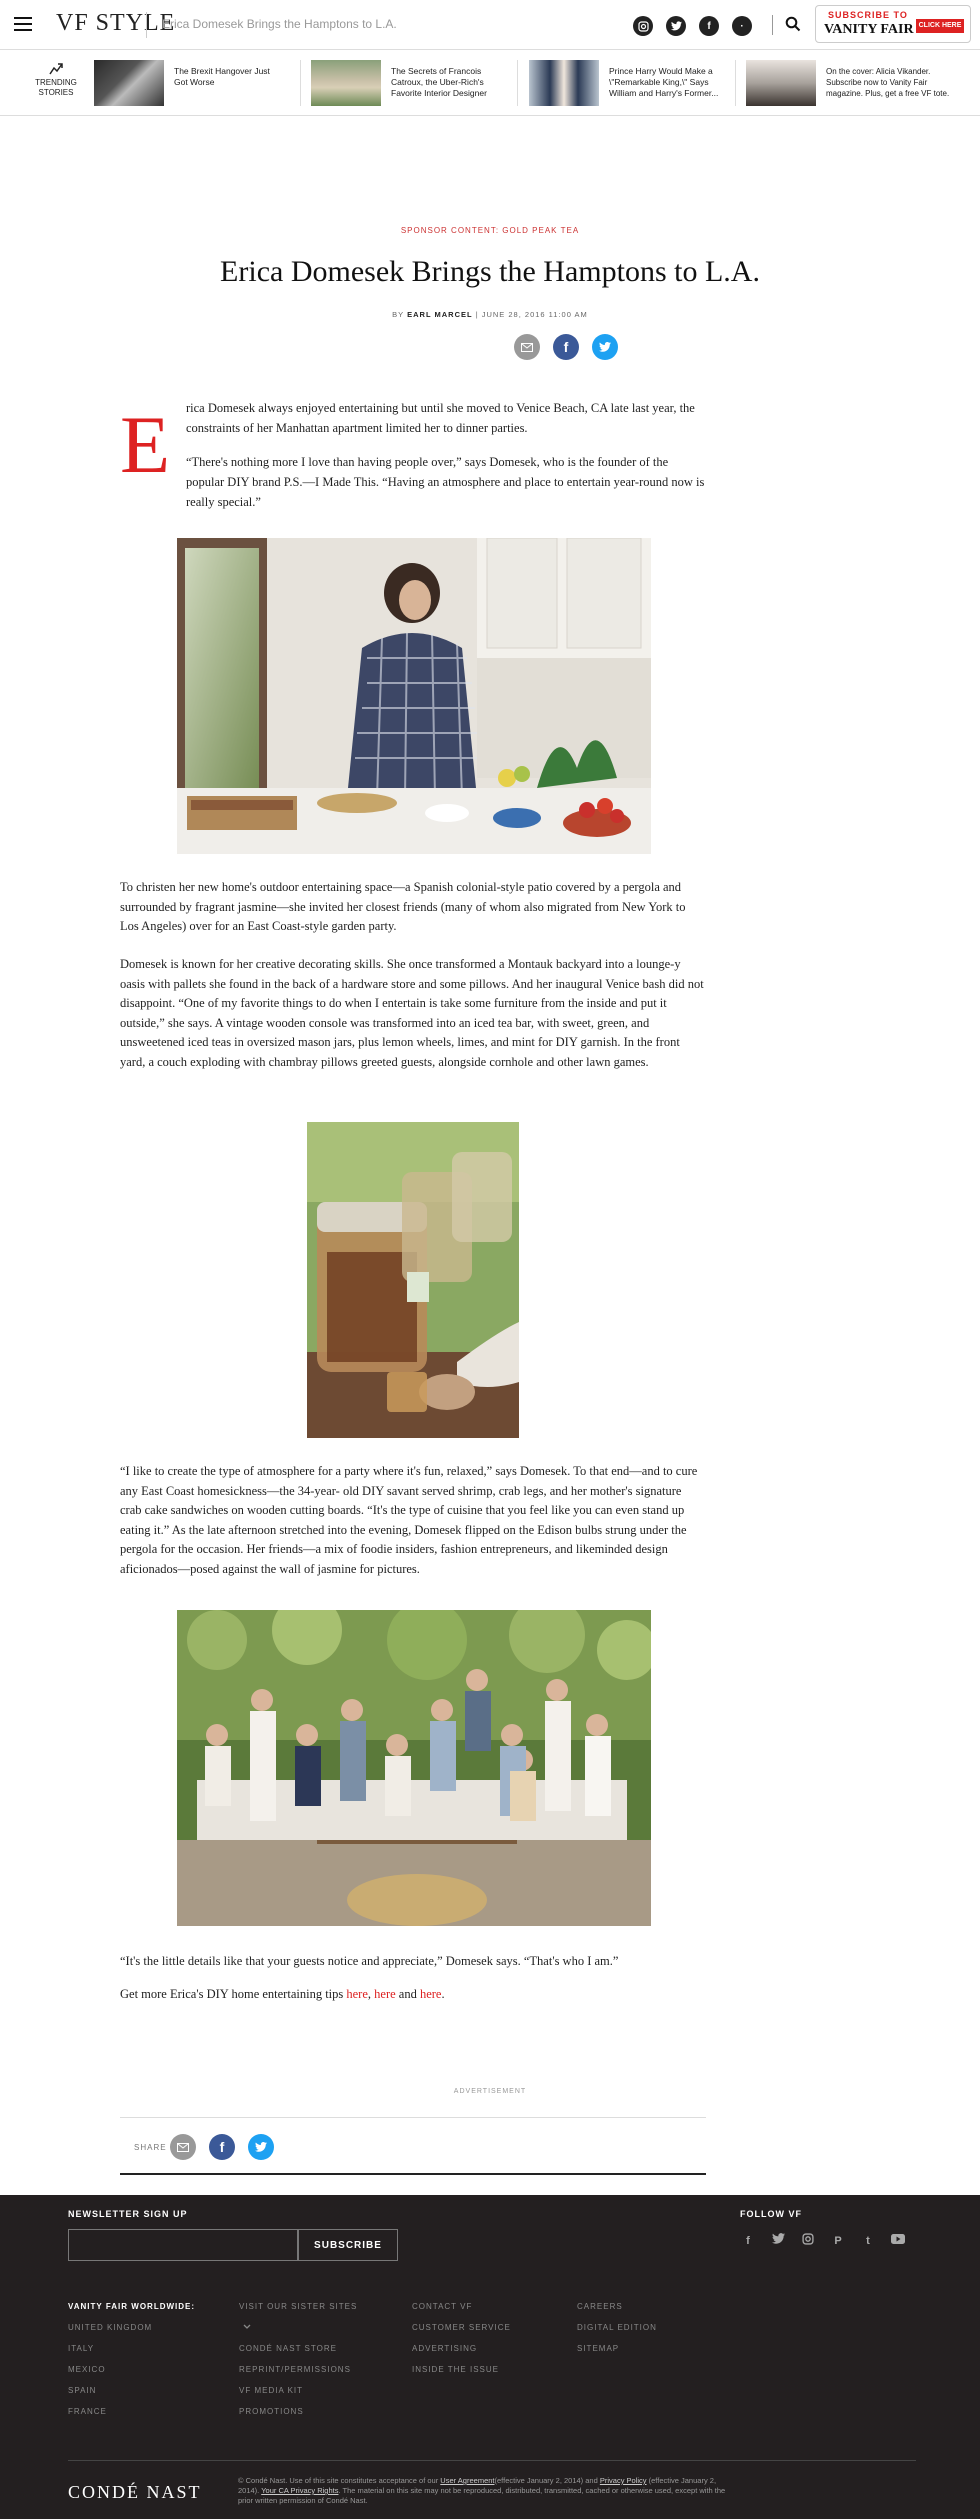 The height and width of the screenshot is (2519, 980). Describe the element at coordinates (23, 24) in the screenshot. I see `menu-icon` at that location.